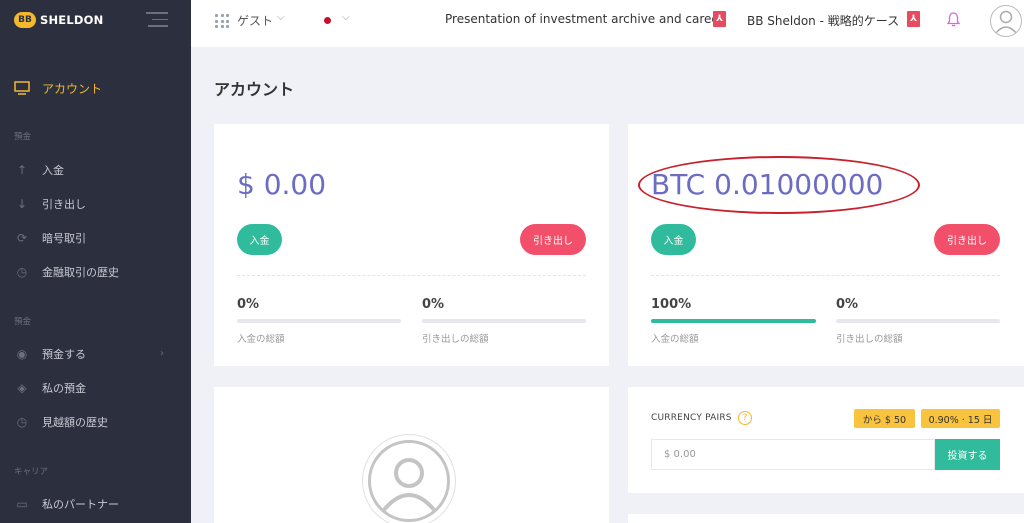 The width and height of the screenshot is (1024, 523). Describe the element at coordinates (691, 418) in the screenshot. I see `currency-pairs-label: CURRENCY PAIRS` at that location.